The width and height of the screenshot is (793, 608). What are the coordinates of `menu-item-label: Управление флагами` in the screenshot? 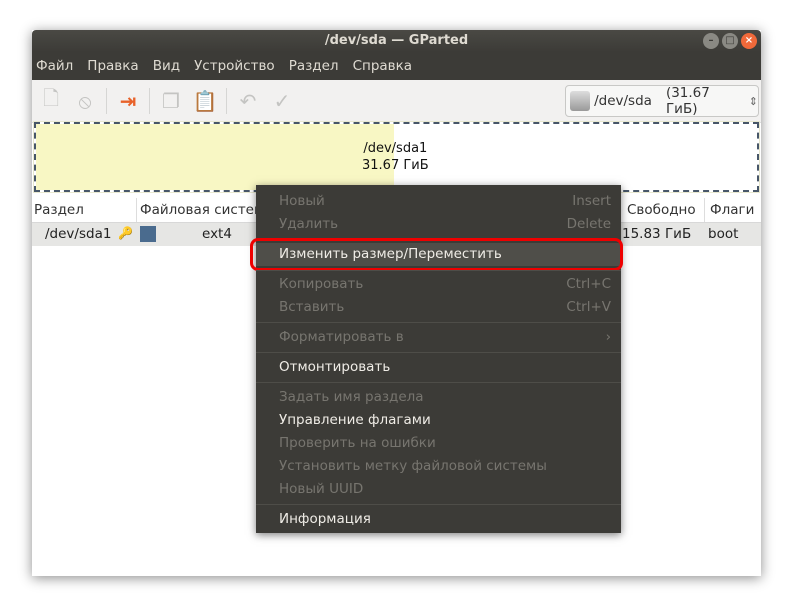 It's located at (355, 420).